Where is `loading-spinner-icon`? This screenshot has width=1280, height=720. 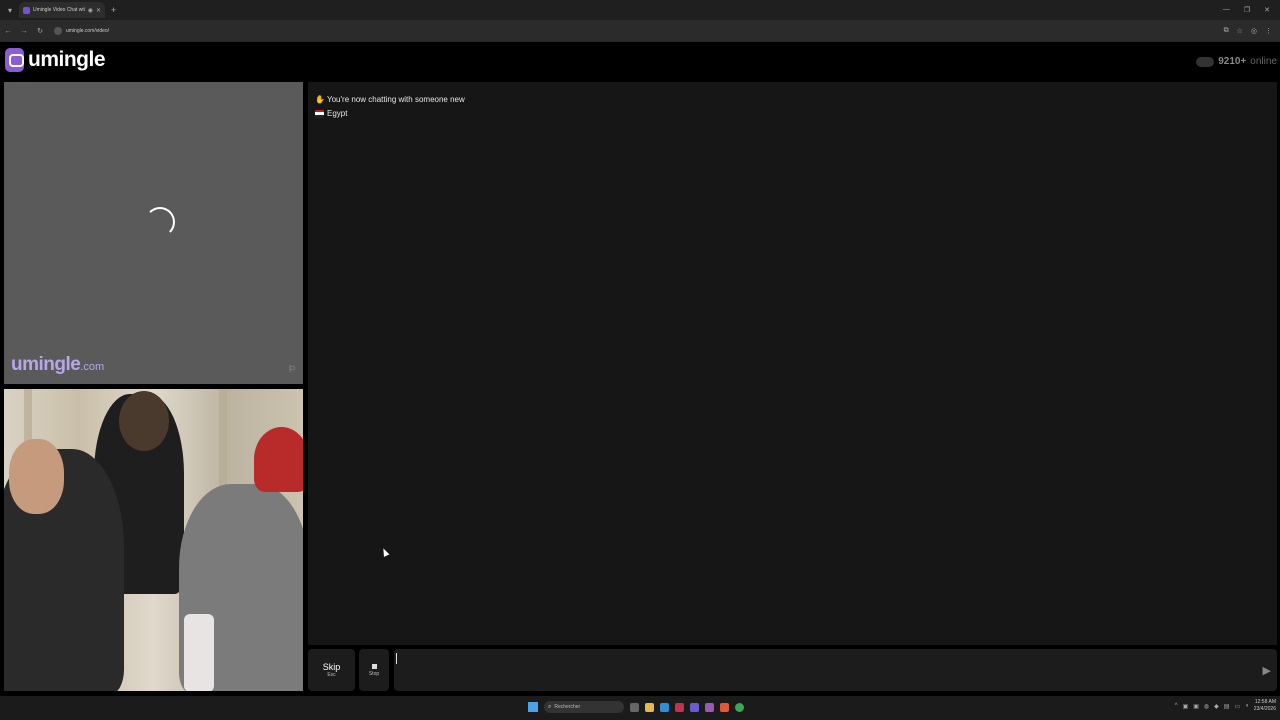
loading-spinner-icon is located at coordinates (160, 222).